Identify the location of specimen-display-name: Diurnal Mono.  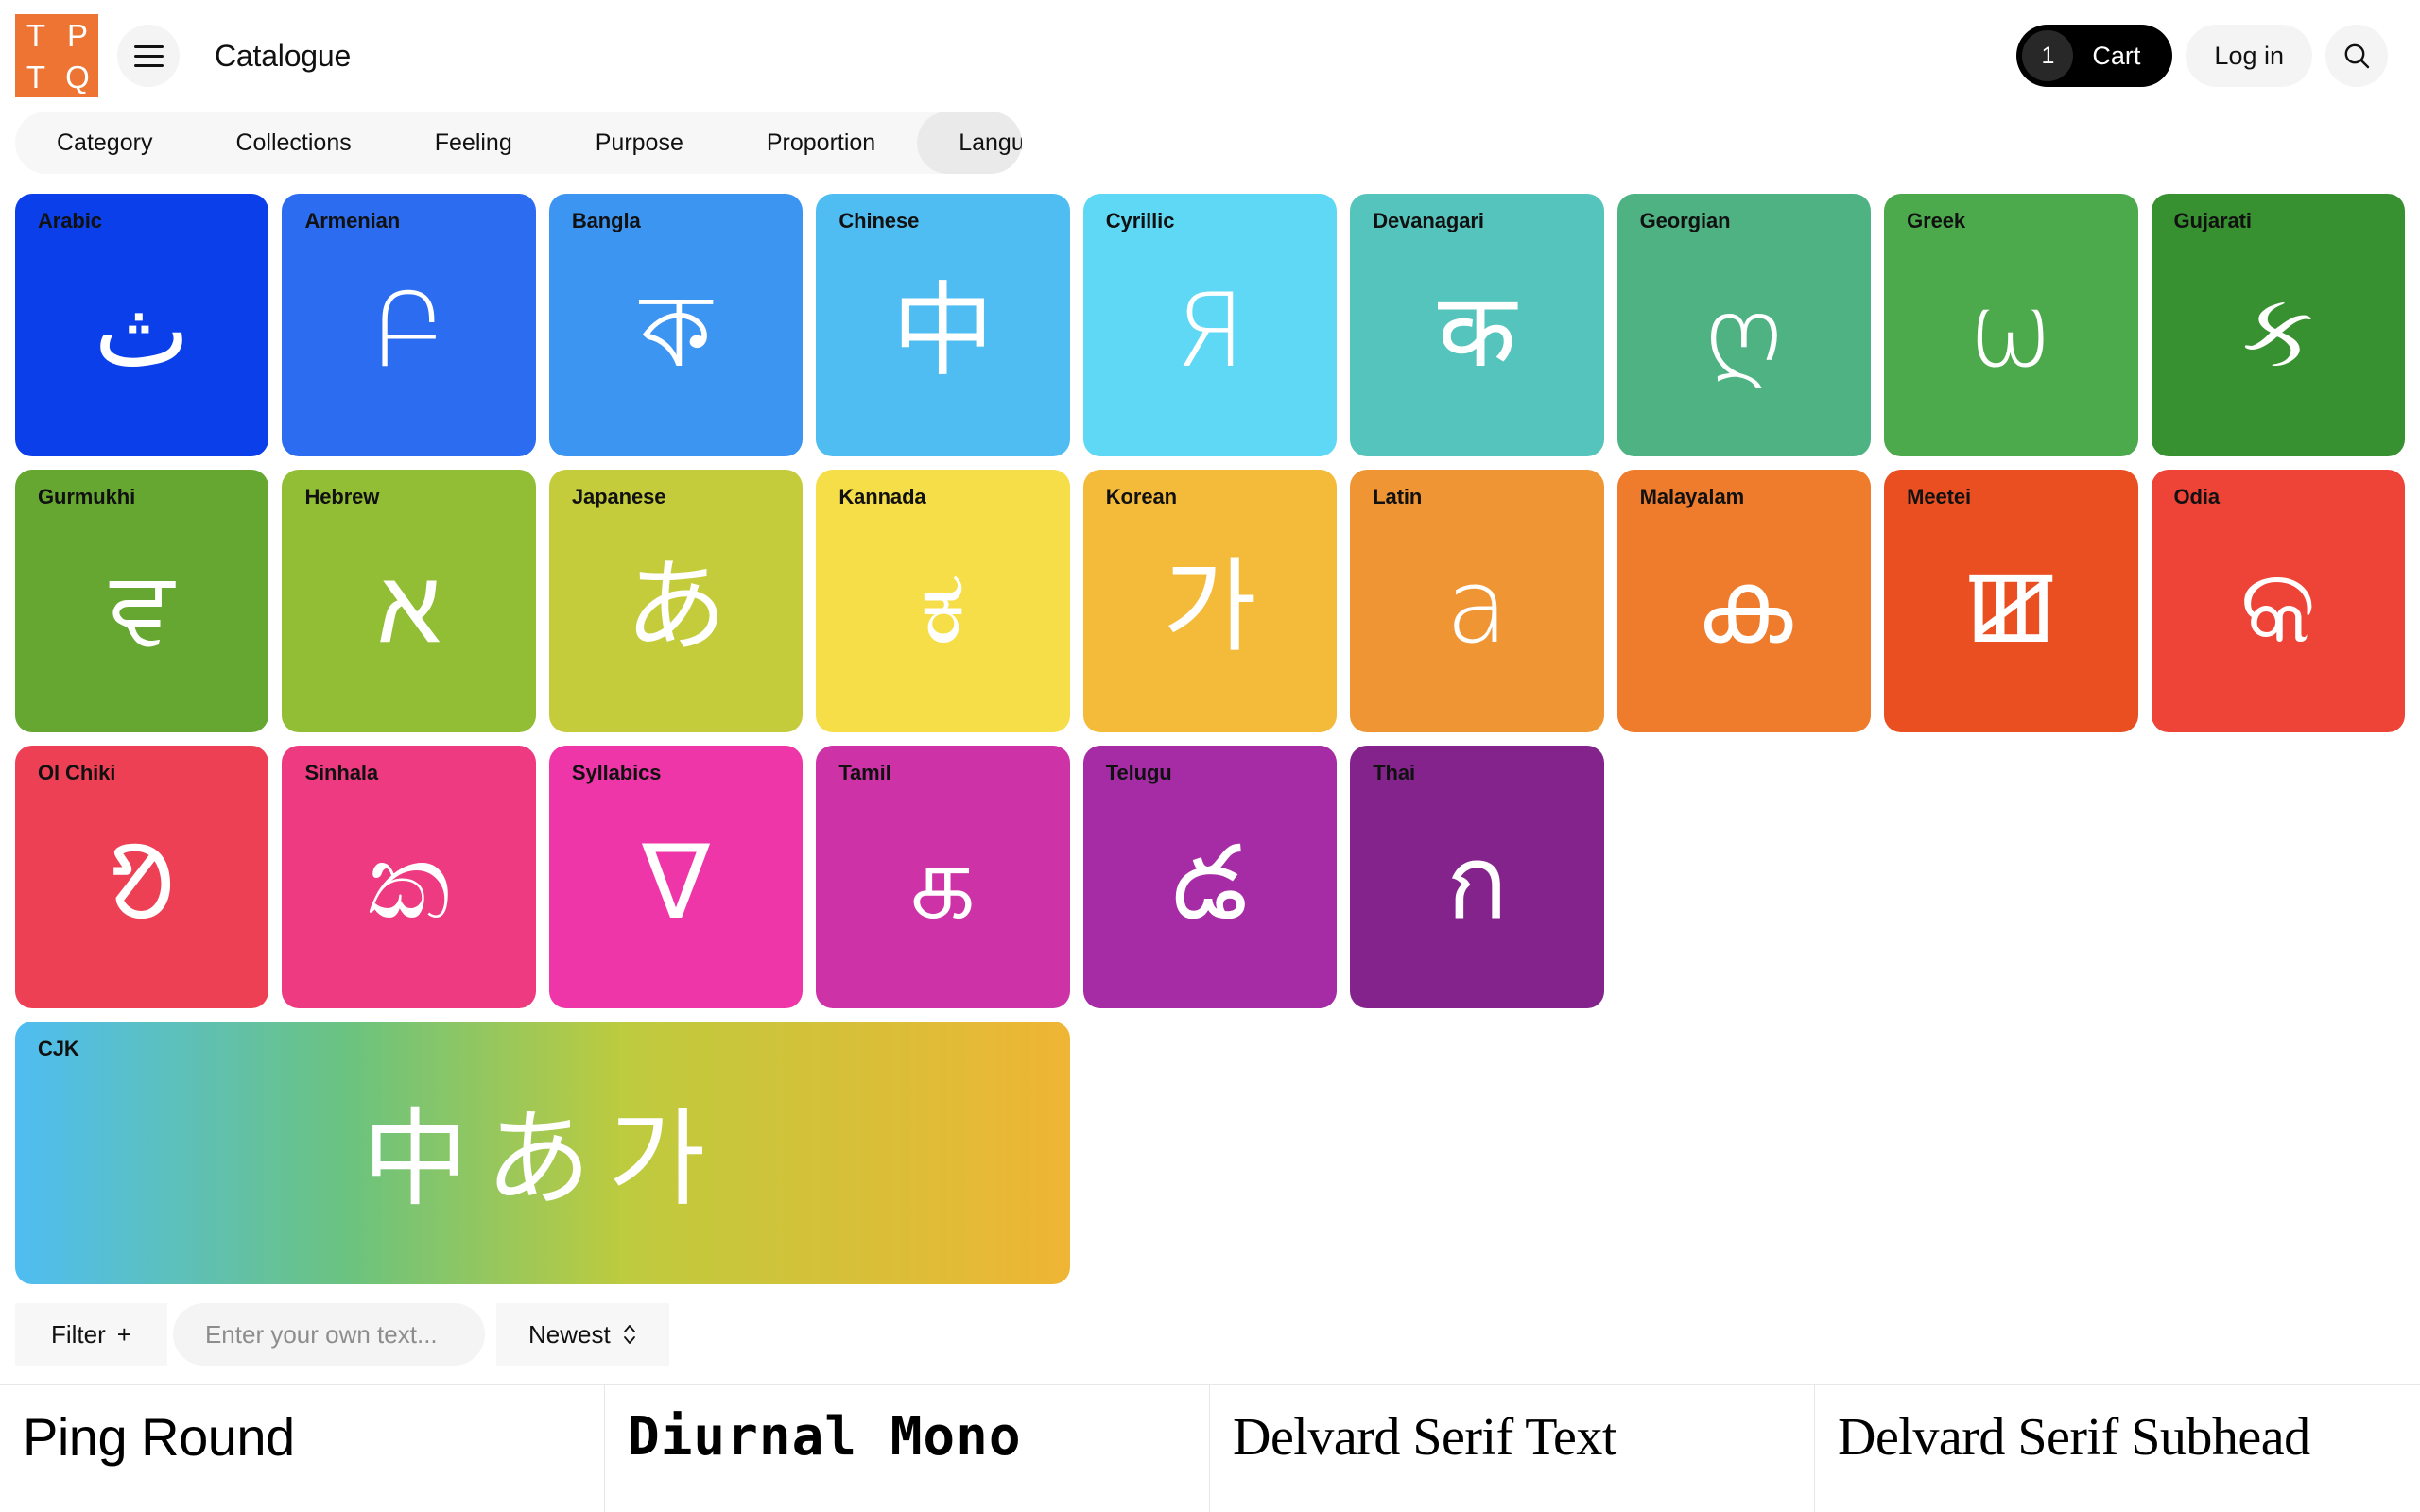
(825, 1437).